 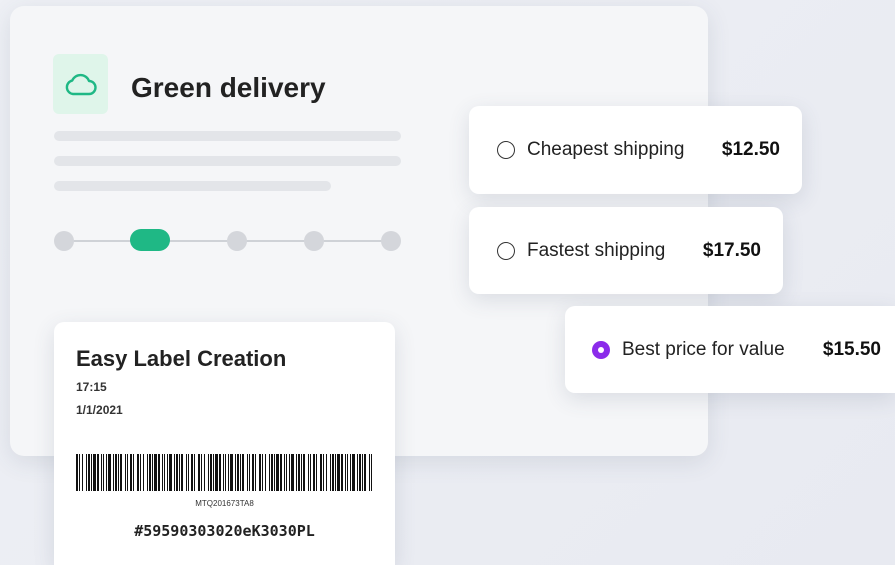 I want to click on shipping-option-fastest: Fastest shipping $17.50, so click(x=626, y=250).